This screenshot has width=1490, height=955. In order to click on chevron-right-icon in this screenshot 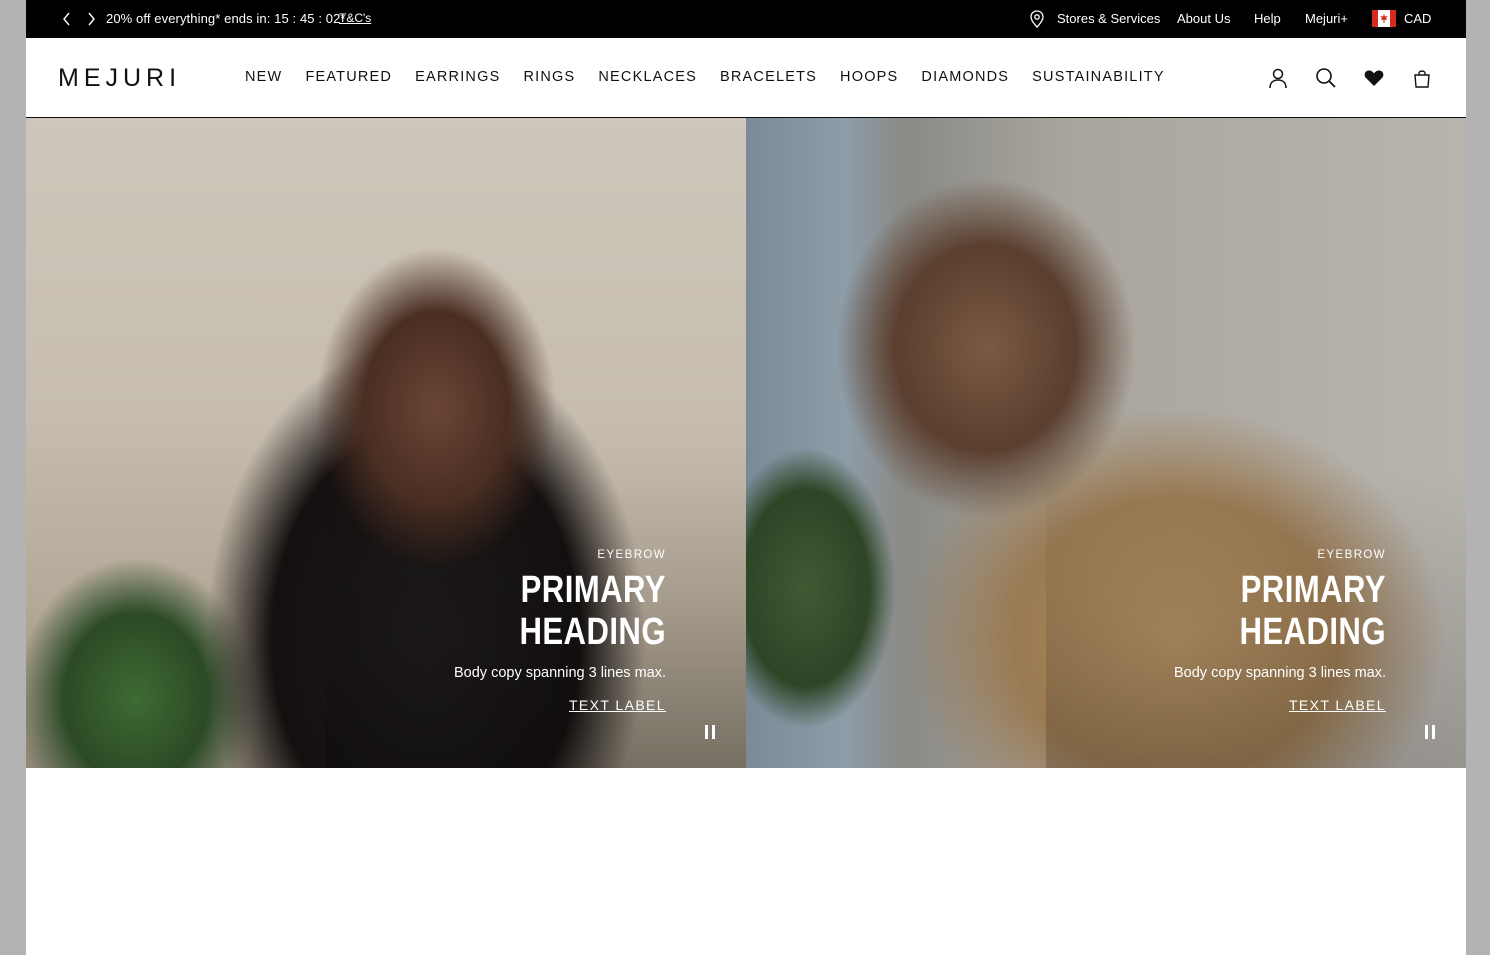, I will do `click(91, 19)`.